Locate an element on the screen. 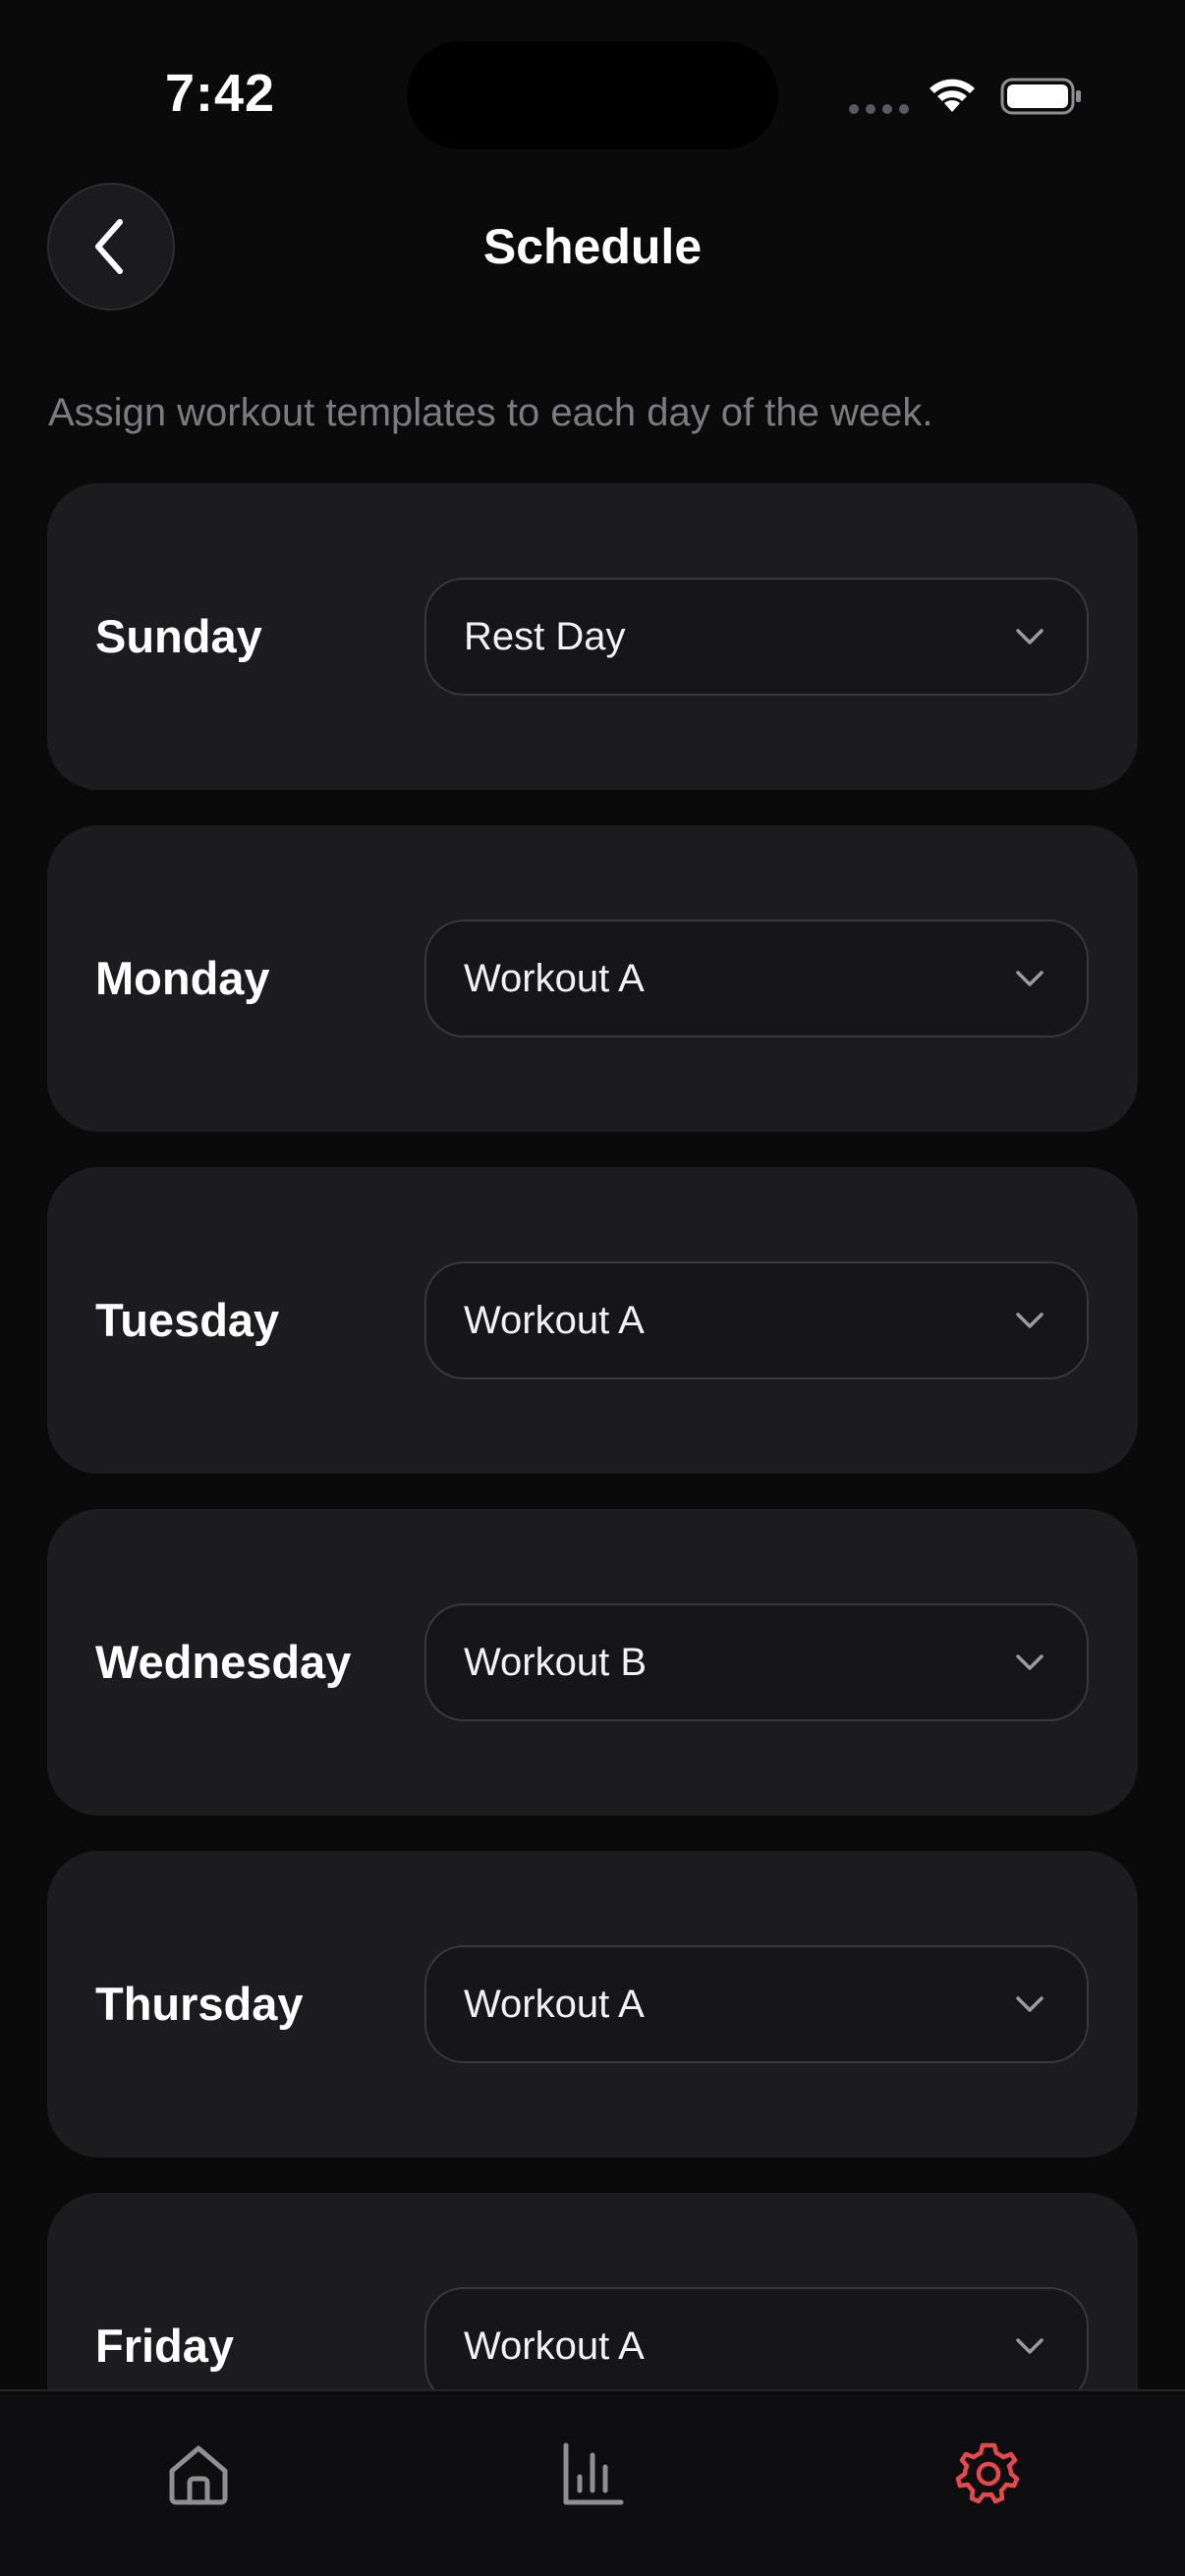 The height and width of the screenshot is (2576, 1185). tab-home is located at coordinates (199, 2474).